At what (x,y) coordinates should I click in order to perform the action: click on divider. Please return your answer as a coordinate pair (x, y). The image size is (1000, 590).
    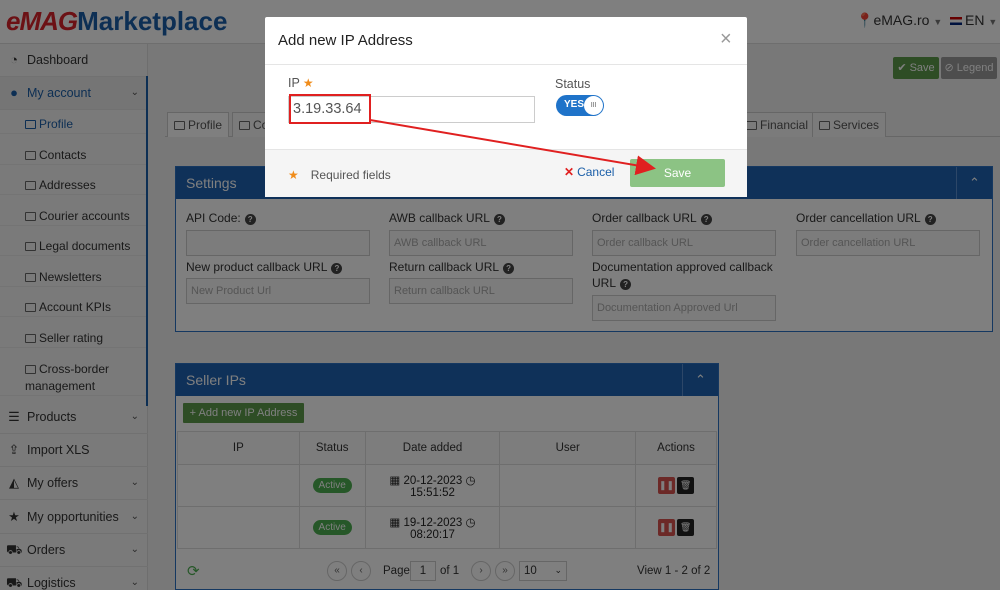
    Looking at the image, I should click on (506, 64).